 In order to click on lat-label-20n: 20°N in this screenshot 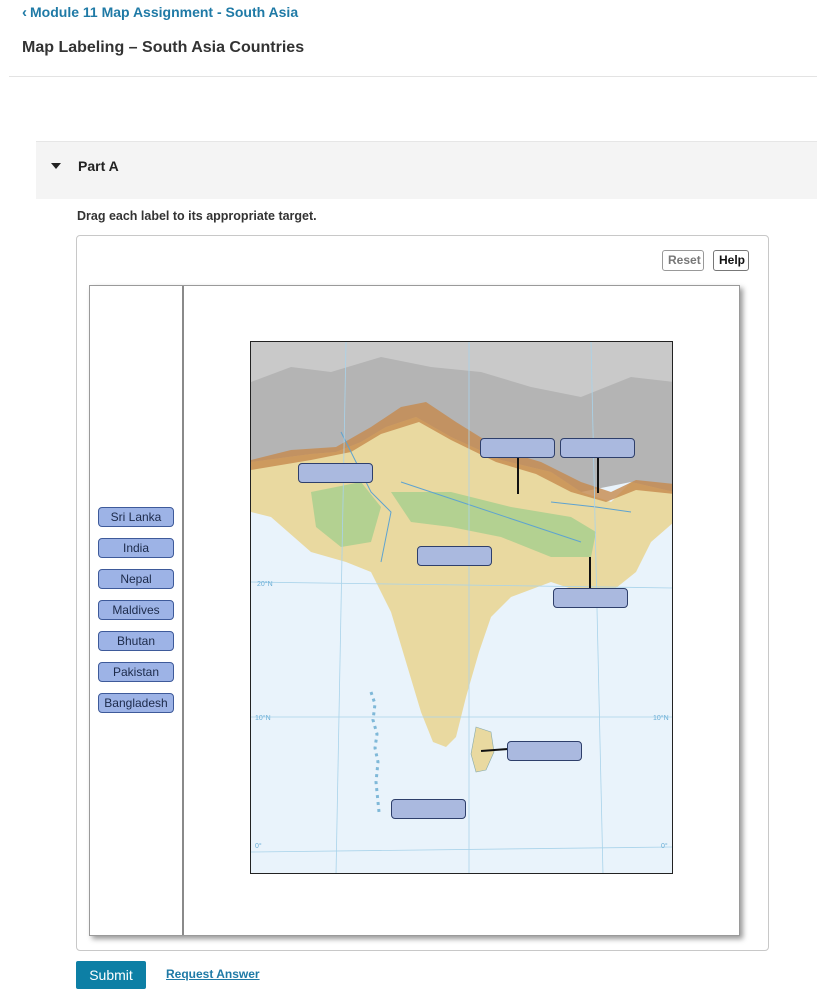, I will do `click(265, 584)`.